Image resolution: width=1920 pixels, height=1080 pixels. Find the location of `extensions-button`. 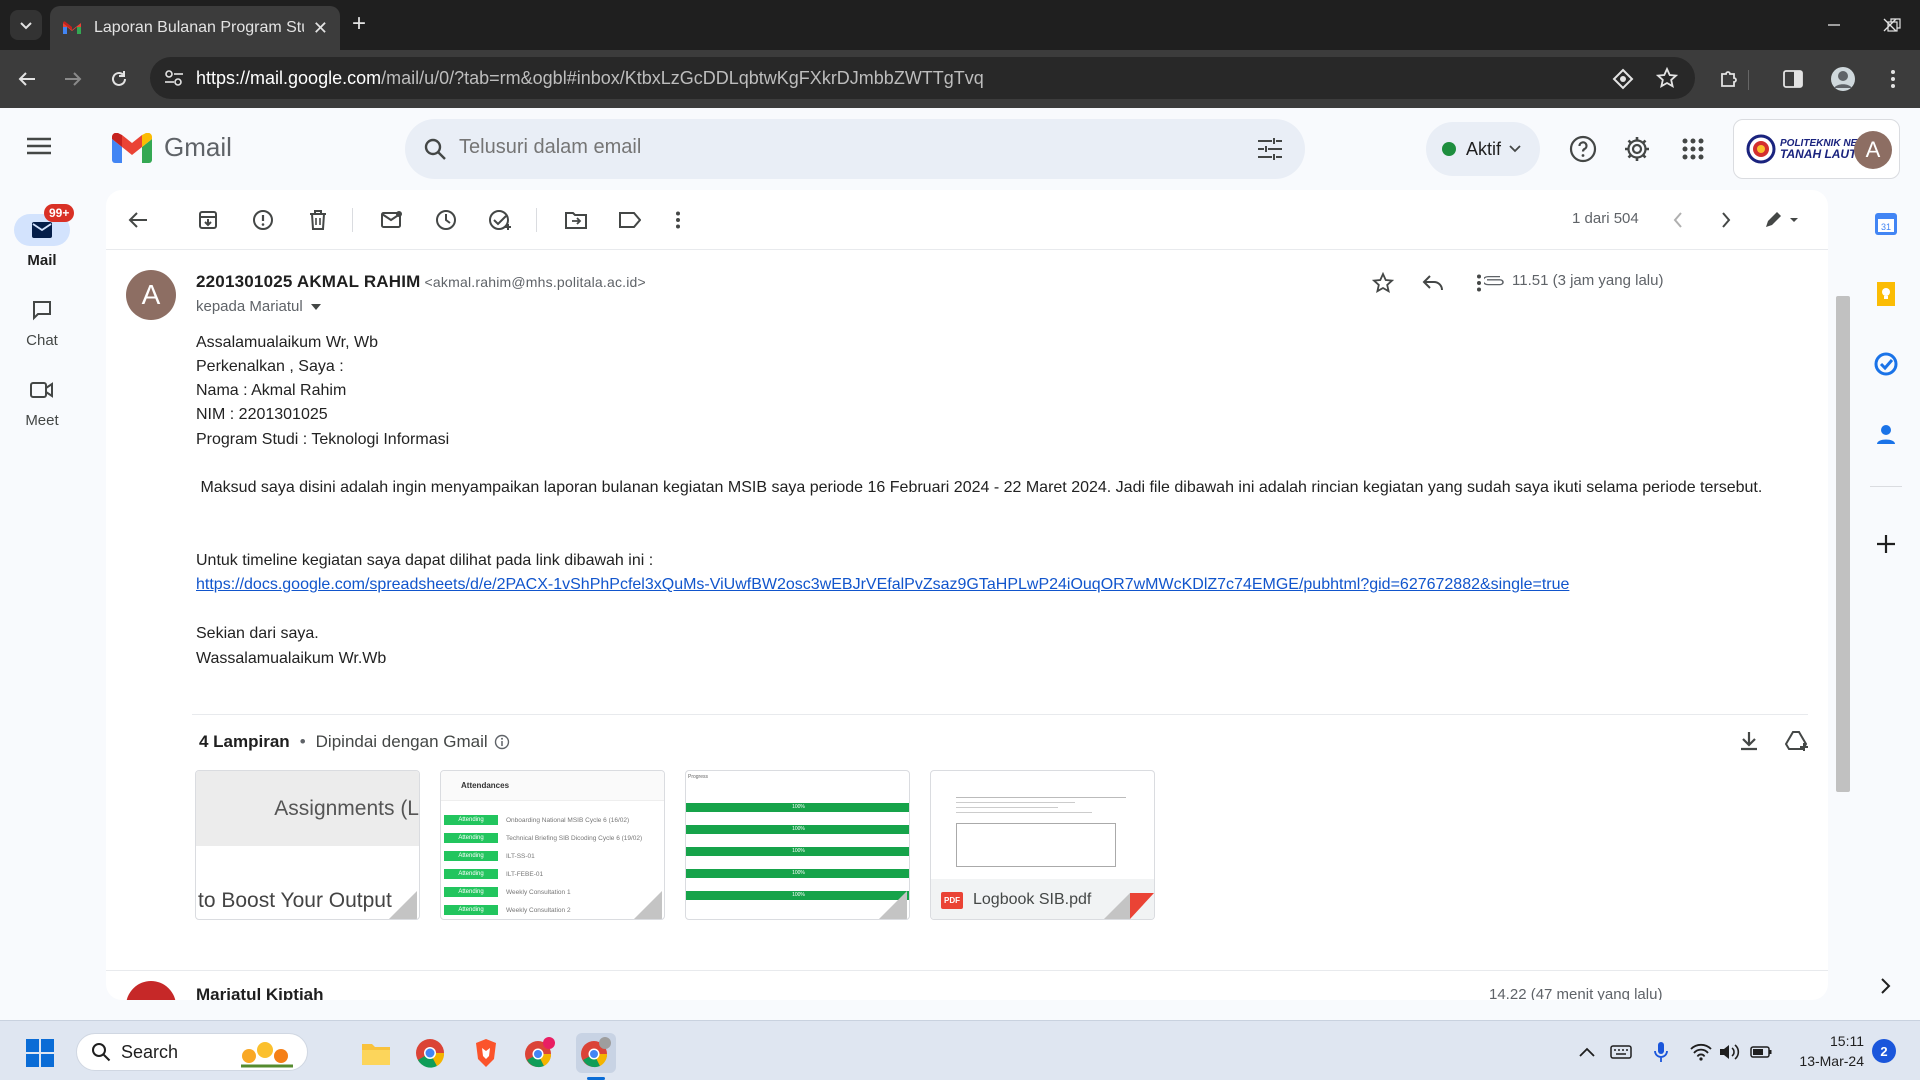

extensions-button is located at coordinates (1729, 79).